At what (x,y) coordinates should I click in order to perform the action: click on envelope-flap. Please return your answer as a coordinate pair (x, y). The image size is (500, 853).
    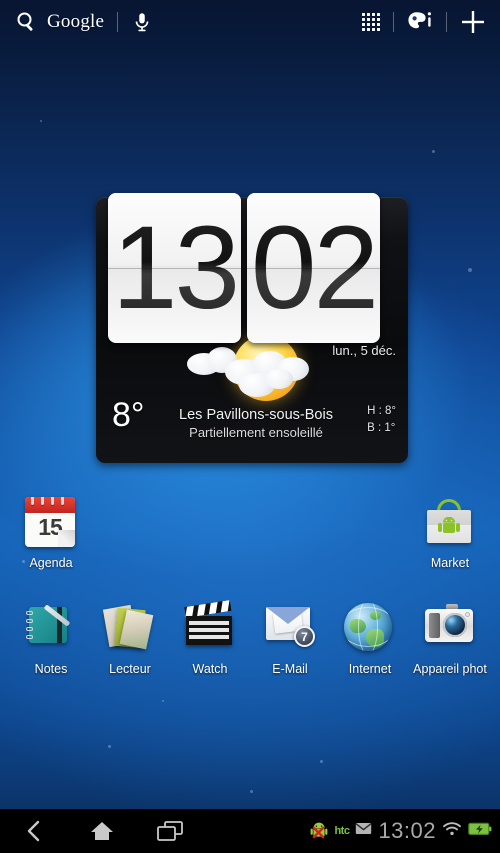
    Looking at the image, I should click on (288, 615).